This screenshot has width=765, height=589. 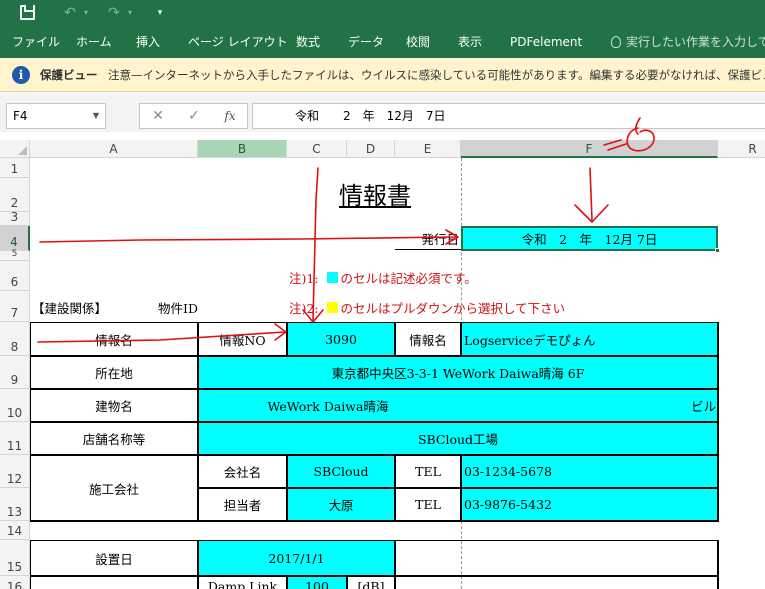 I want to click on tab-view: 表示, so click(x=470, y=42).